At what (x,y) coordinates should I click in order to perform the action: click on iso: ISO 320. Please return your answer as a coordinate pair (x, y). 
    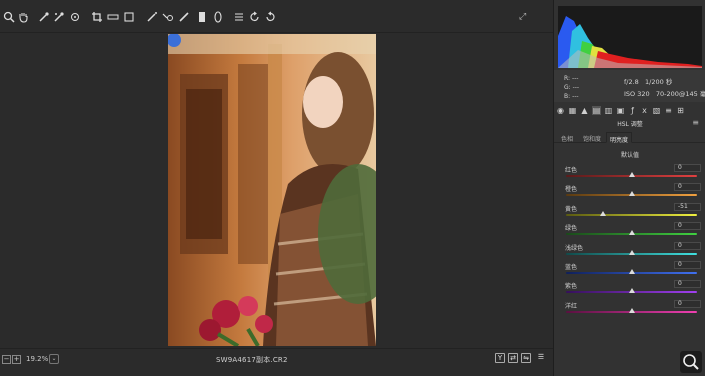
    Looking at the image, I should click on (637, 94).